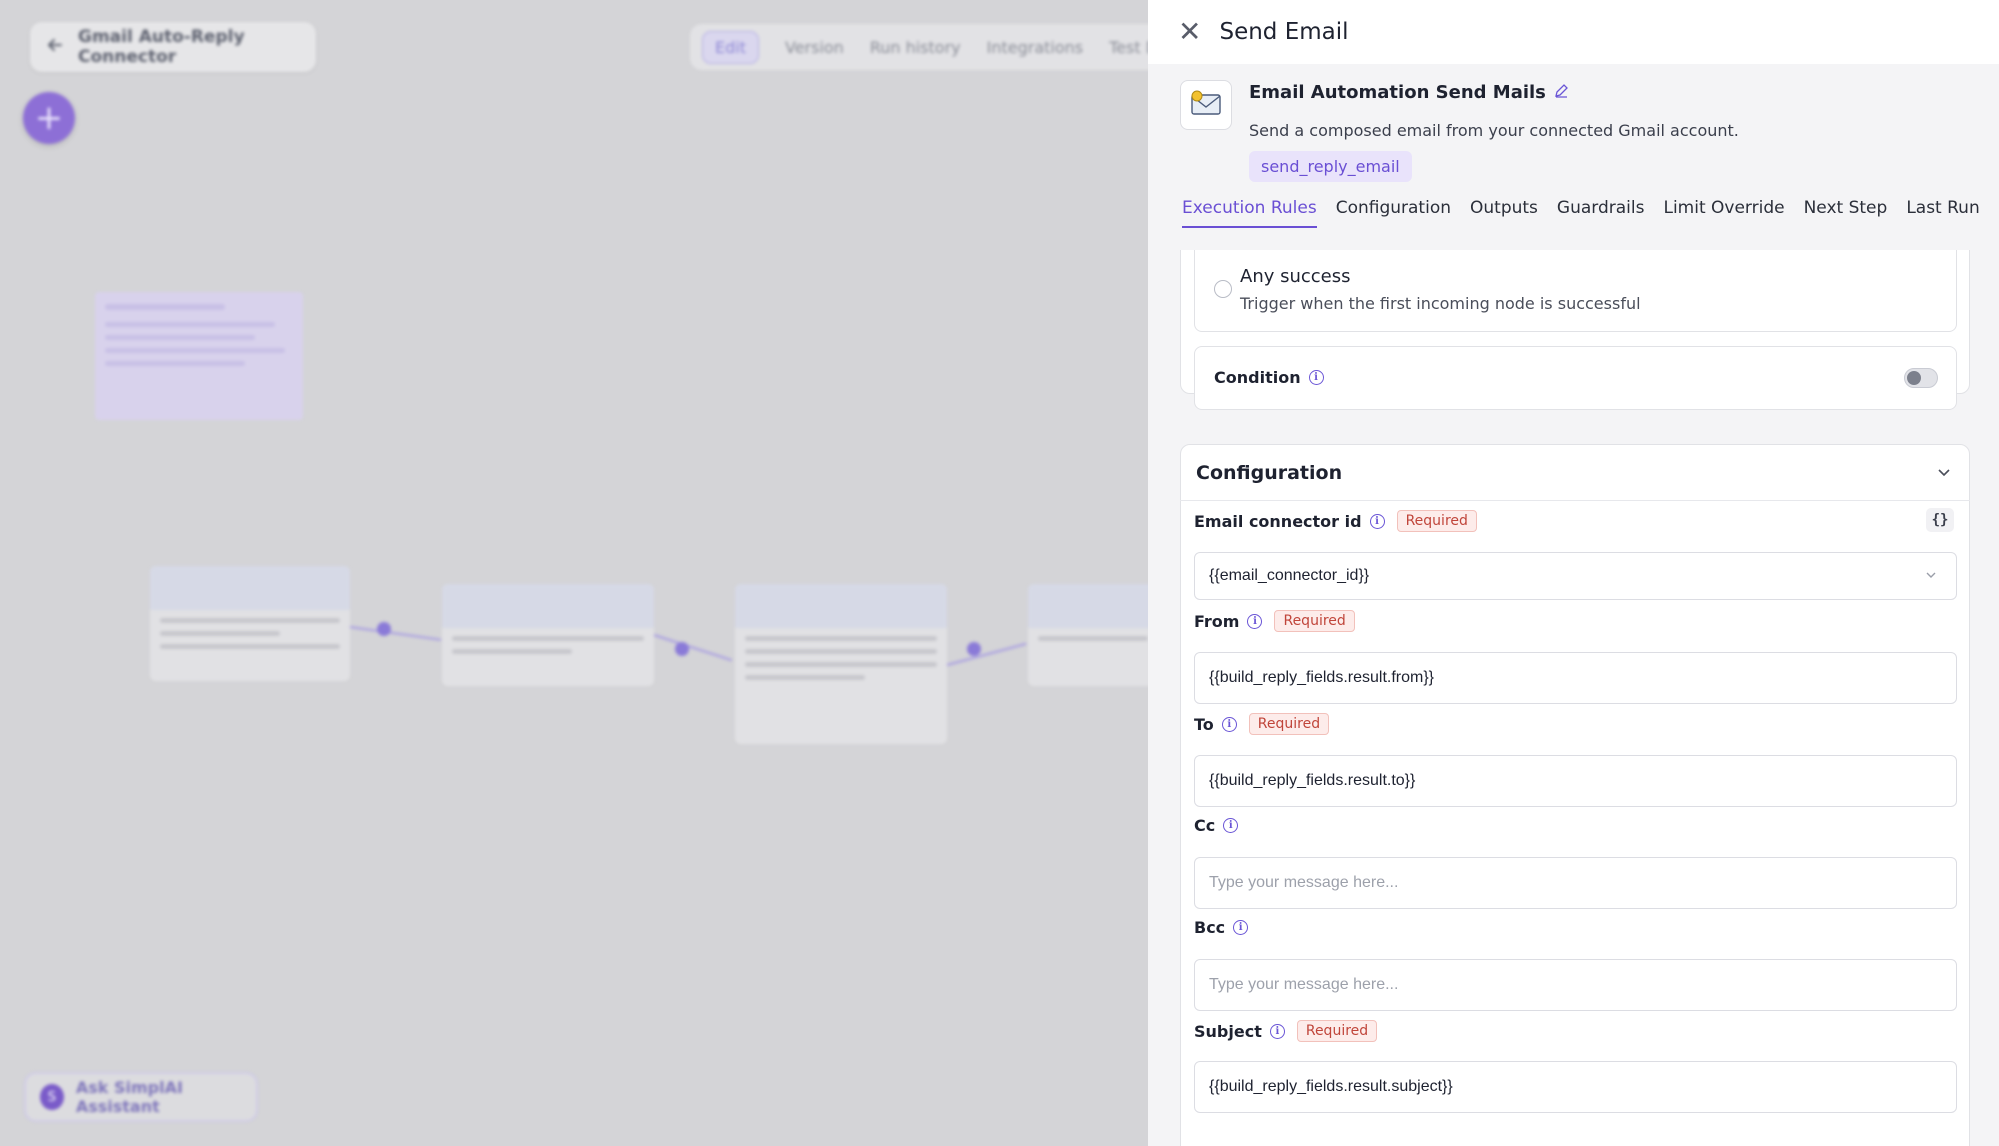  I want to click on bcc-field, so click(1575, 985).